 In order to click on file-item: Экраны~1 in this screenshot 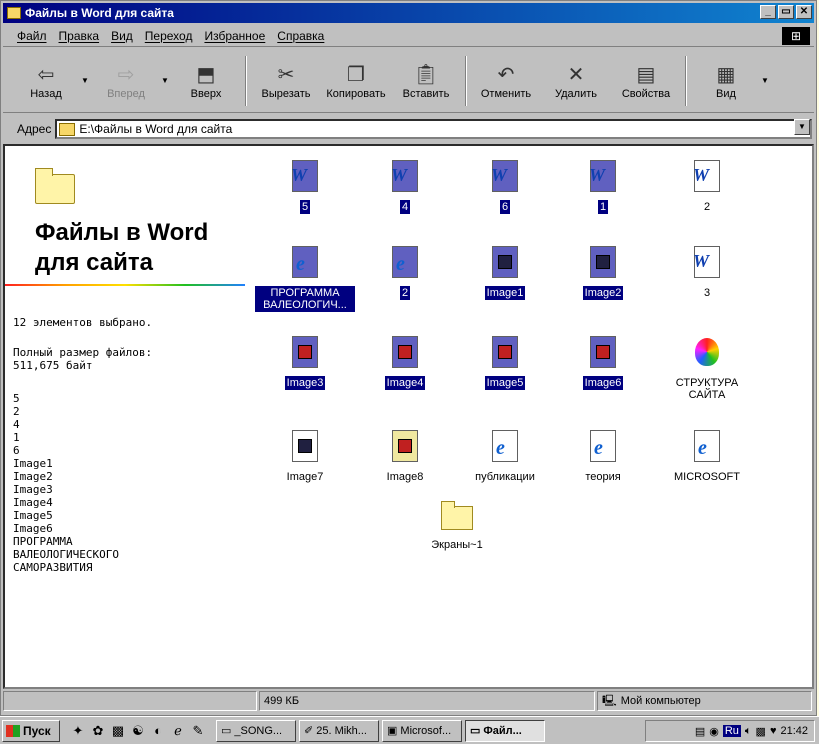, I will do `click(457, 524)`.